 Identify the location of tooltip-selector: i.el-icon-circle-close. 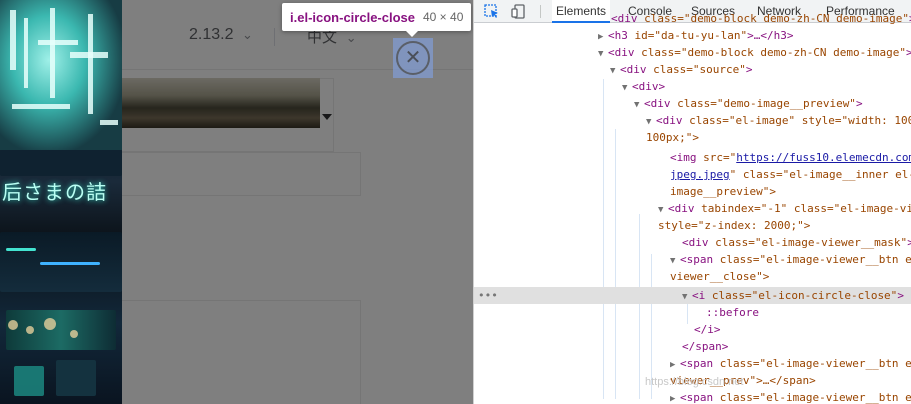
(352, 17).